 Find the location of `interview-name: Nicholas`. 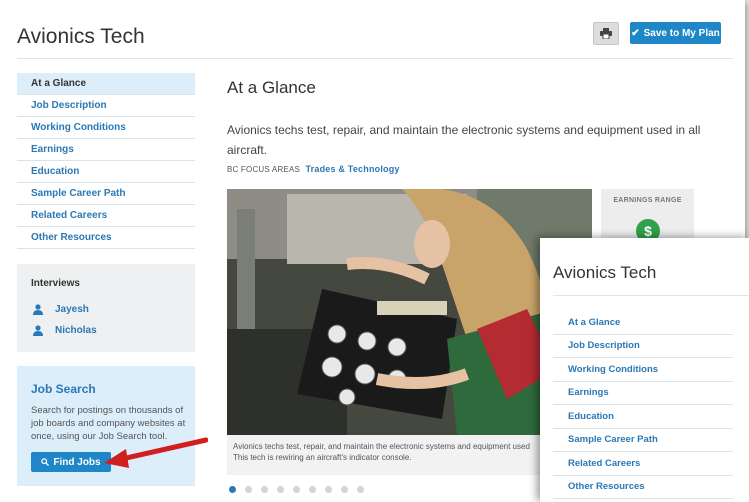

interview-name: Nicholas is located at coordinates (76, 330).